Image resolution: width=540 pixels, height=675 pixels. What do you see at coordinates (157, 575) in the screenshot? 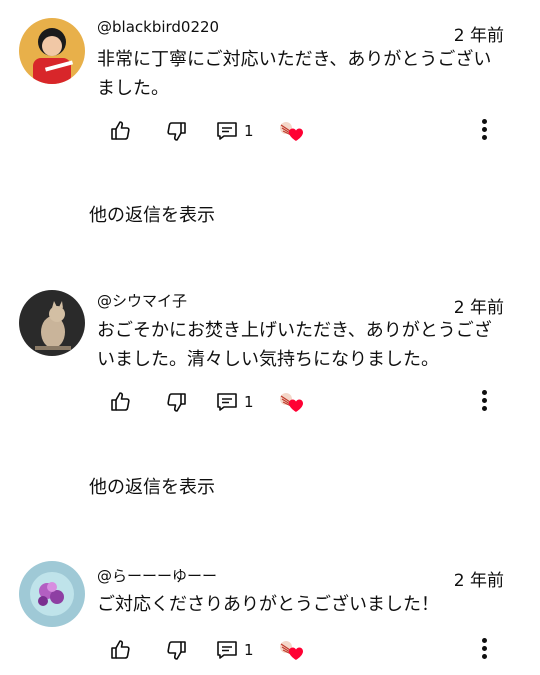
I see `comment-author: @らーーーゆーー` at bounding box center [157, 575].